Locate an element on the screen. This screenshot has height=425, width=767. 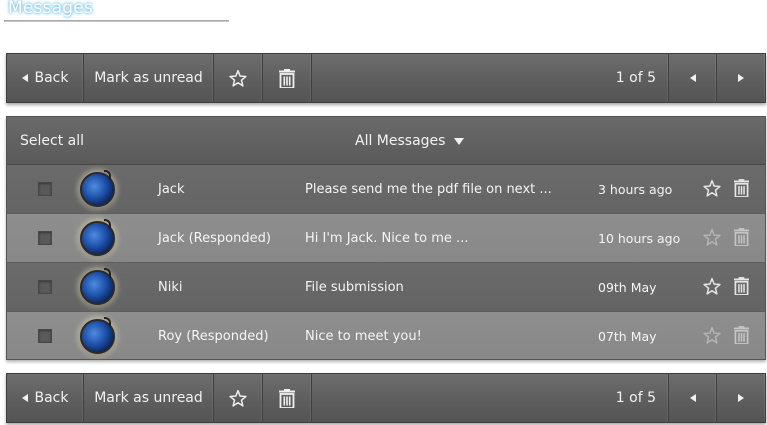
message-row: Niki File submission 09th May is located at coordinates (386, 287).